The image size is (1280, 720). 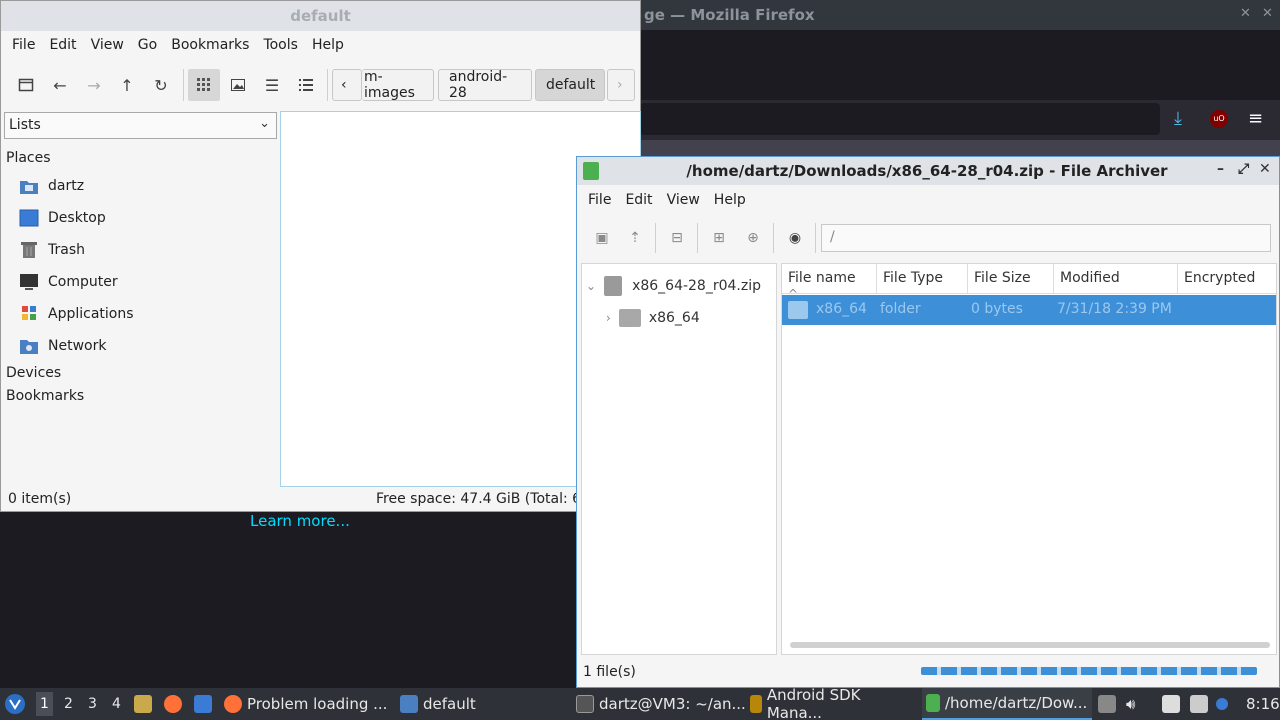 I want to click on firefox-launcher-icon, so click(x=175, y=704).